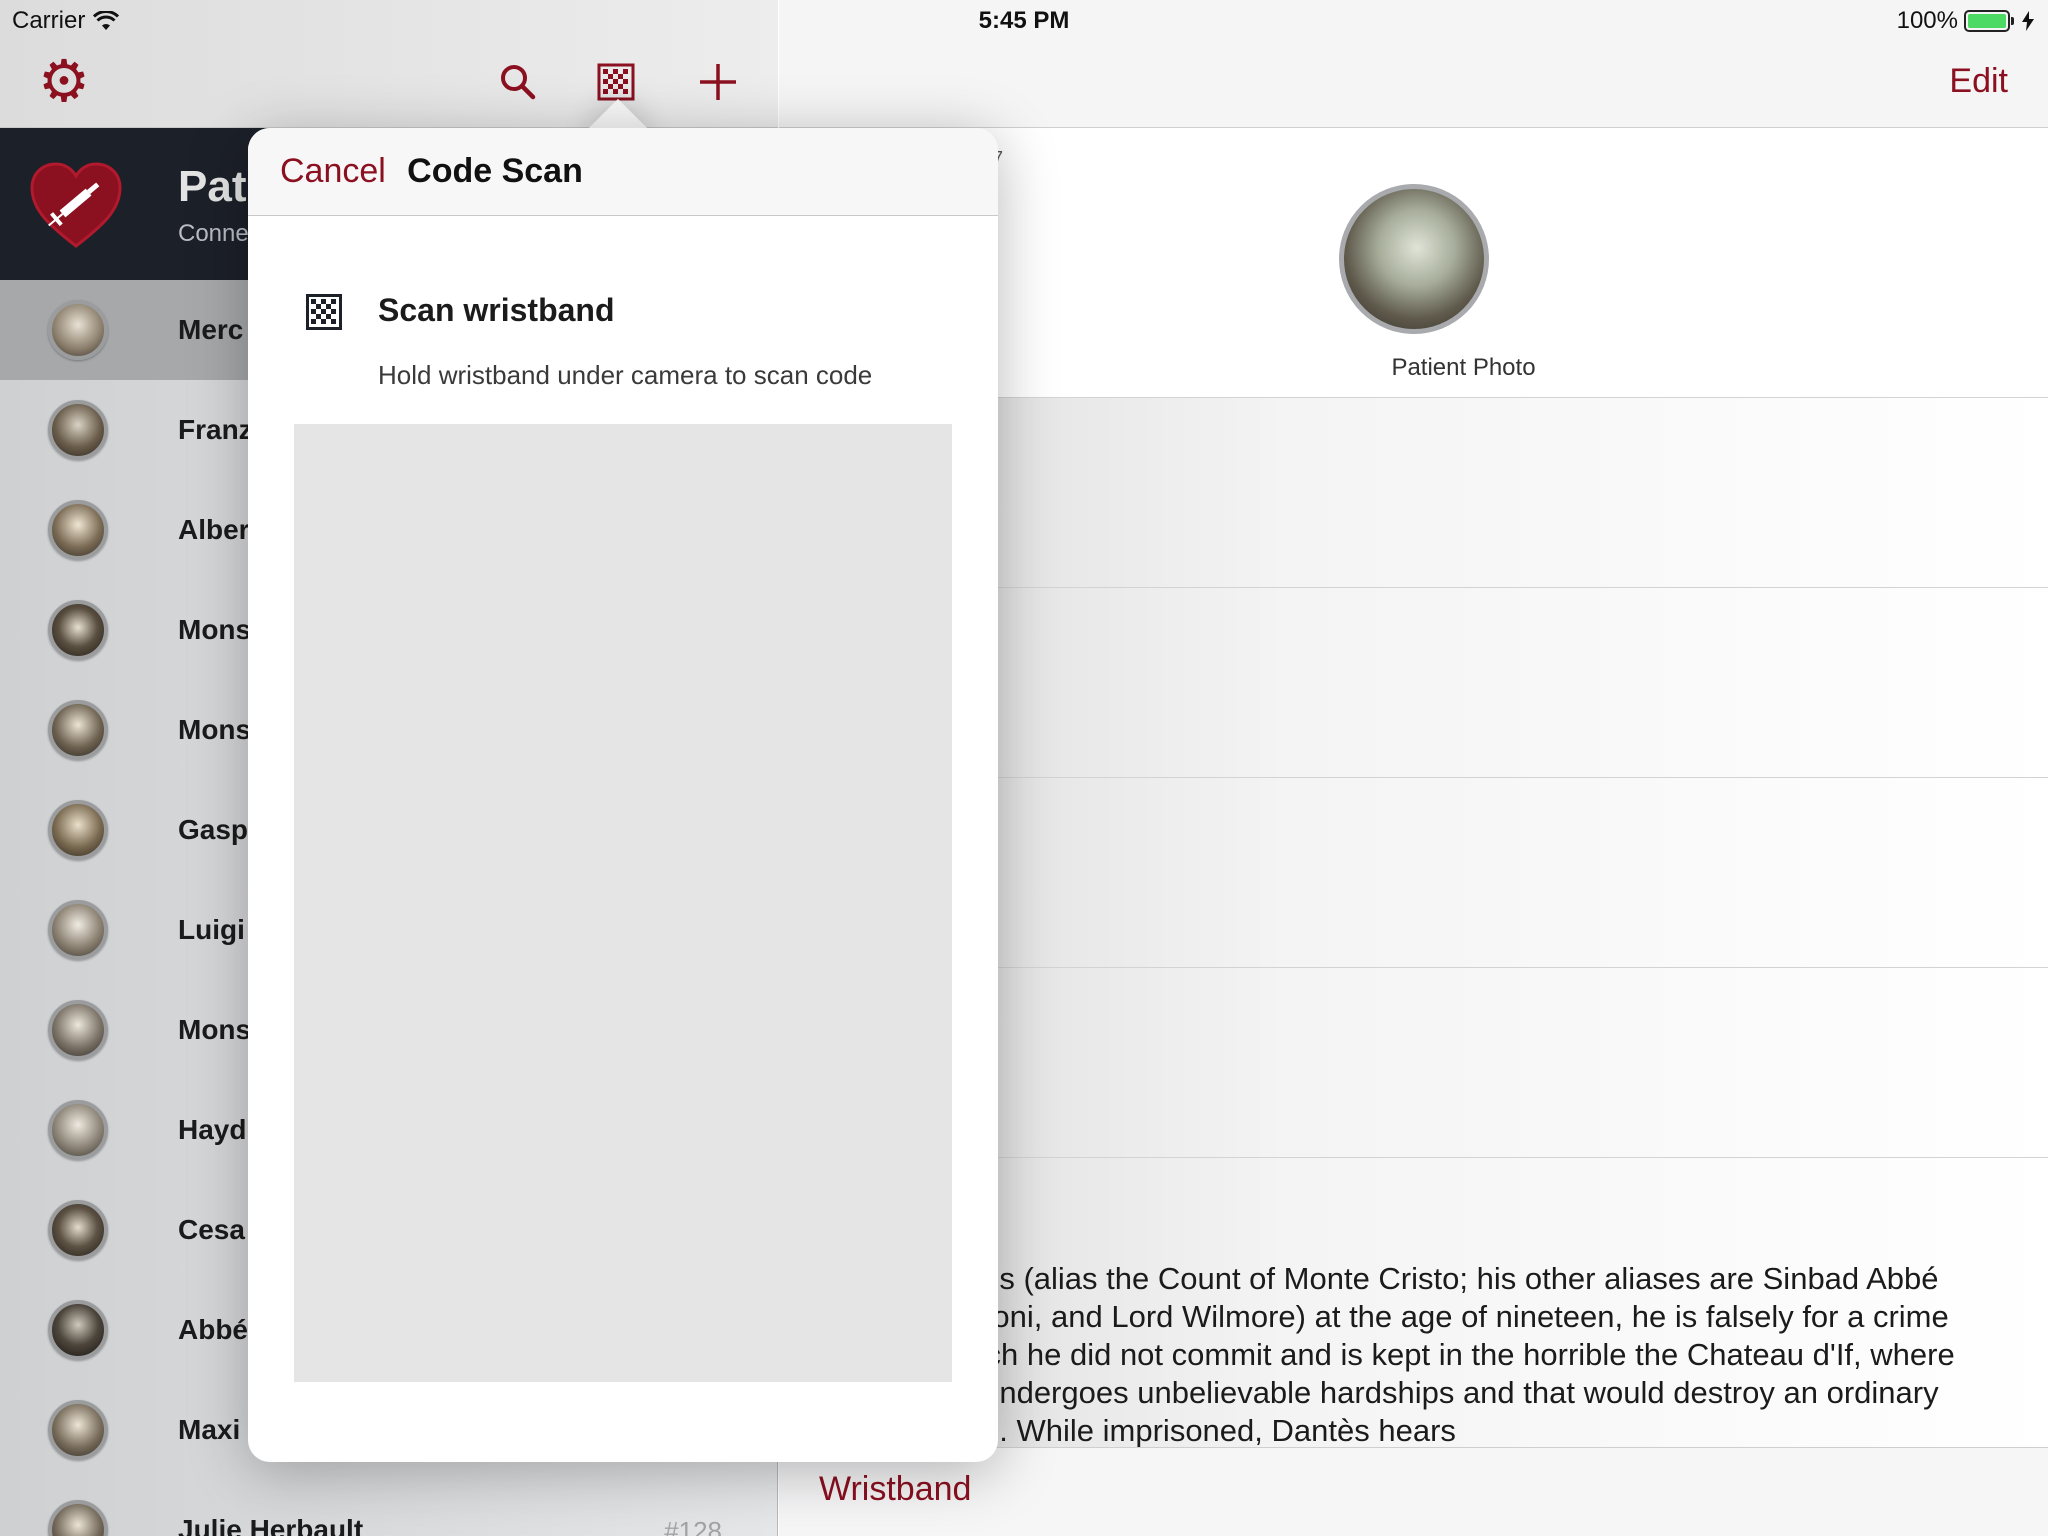 The width and height of the screenshot is (2048, 1536). Describe the element at coordinates (215, 429) in the screenshot. I see `patient-name: Franz` at that location.